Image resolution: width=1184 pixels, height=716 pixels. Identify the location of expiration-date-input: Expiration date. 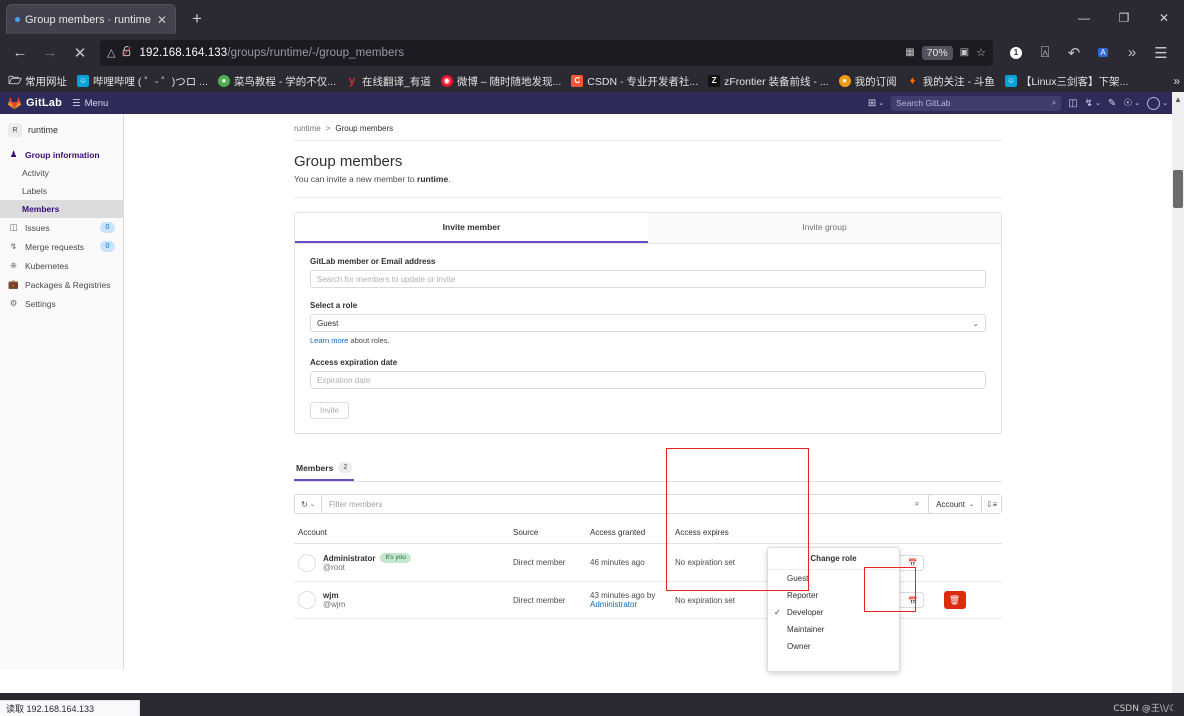
(648, 380).